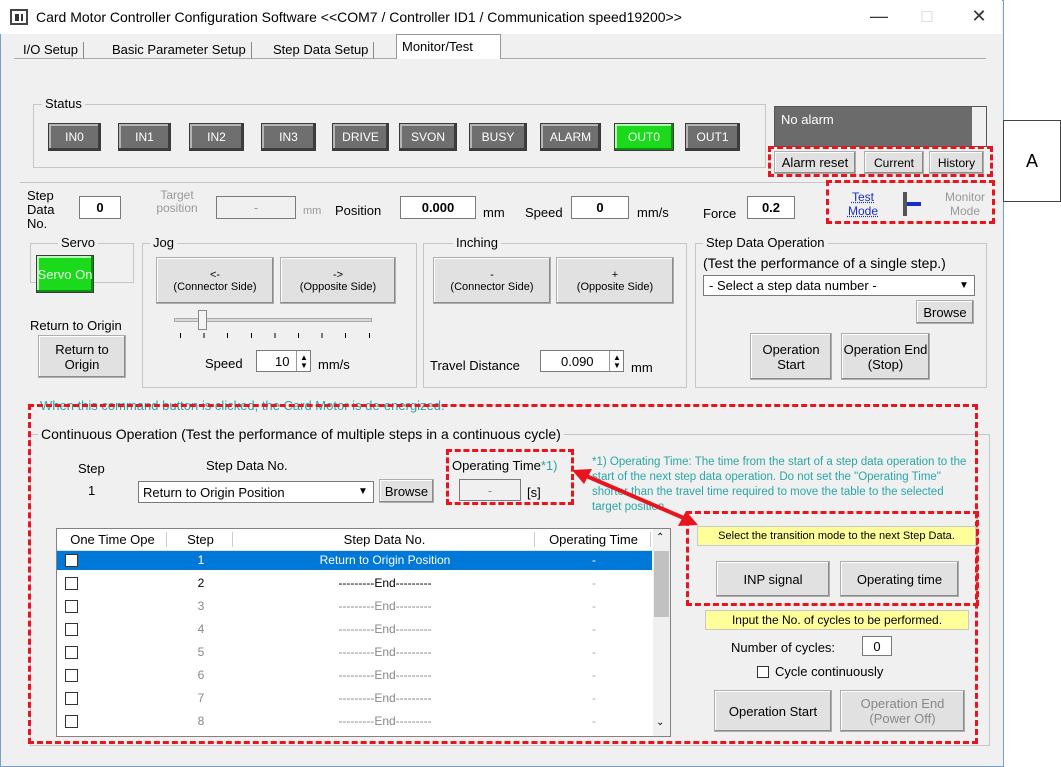  What do you see at coordinates (824, 263) in the screenshot?
I see `step-operation-subtitle: (Test the performance of a single step.)` at bounding box center [824, 263].